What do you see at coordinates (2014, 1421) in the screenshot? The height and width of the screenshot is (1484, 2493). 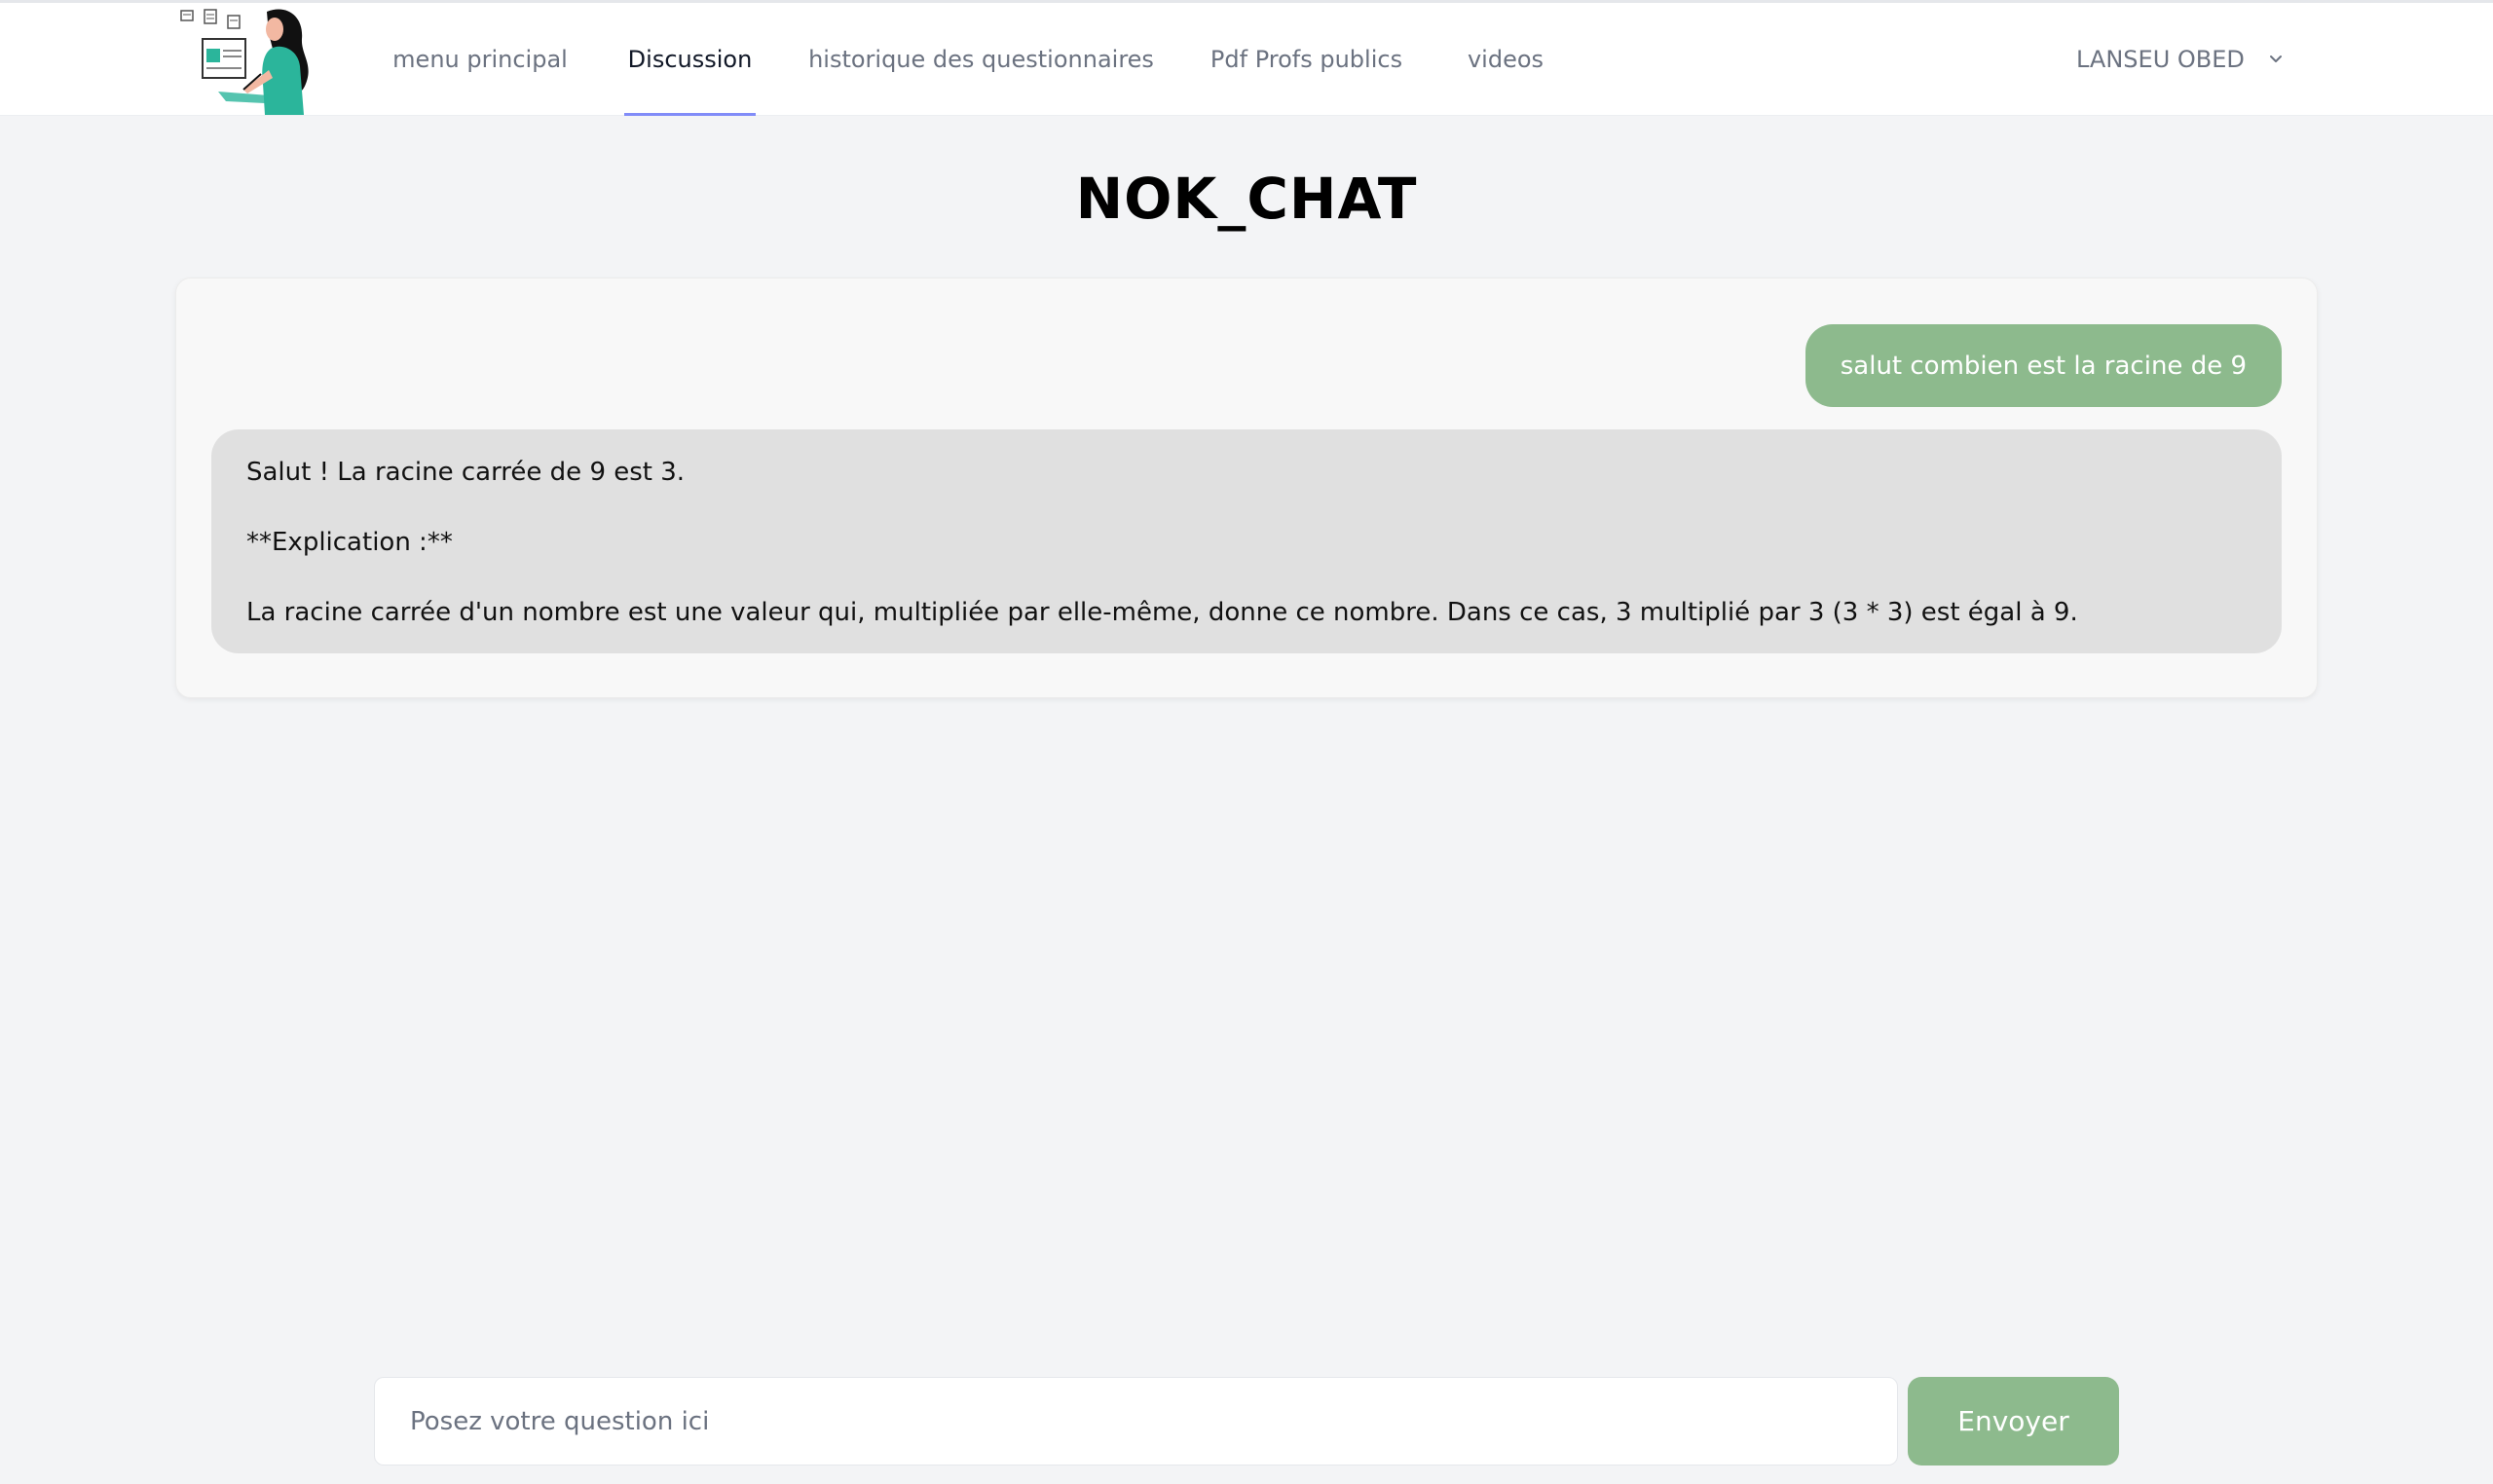 I see `send-button: Envoyer` at bounding box center [2014, 1421].